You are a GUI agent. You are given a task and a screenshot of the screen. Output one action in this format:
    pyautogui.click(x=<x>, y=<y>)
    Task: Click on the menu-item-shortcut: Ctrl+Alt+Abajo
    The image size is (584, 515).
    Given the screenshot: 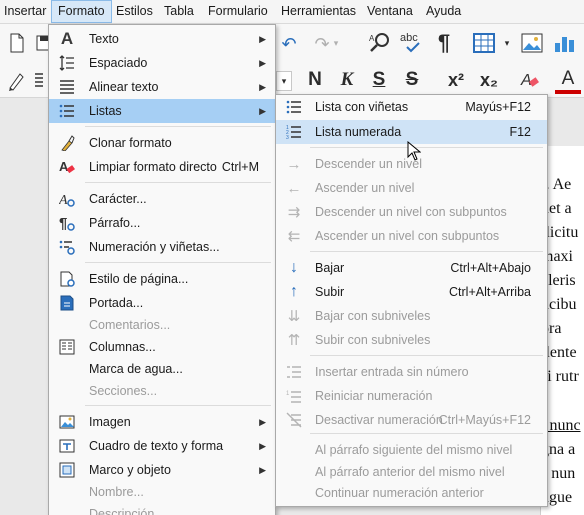 What is the action you would take?
    pyautogui.click(x=490, y=268)
    